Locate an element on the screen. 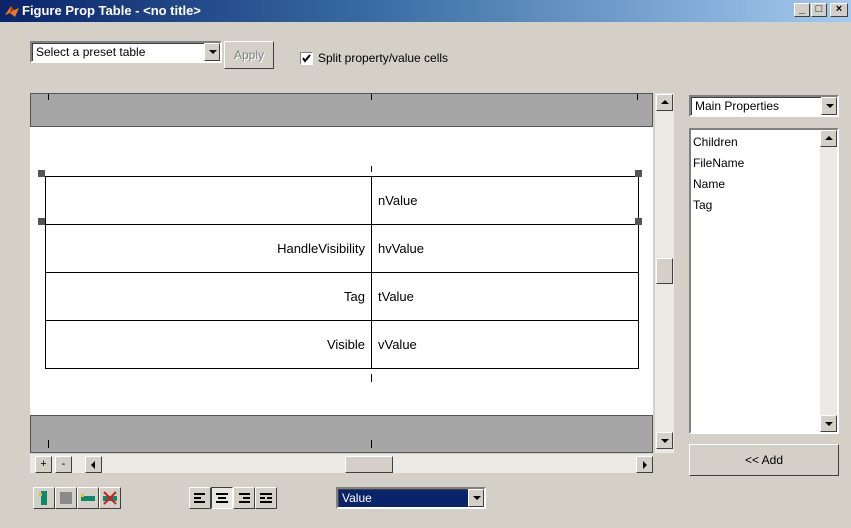 This screenshot has height=528, width=851. align-center-button is located at coordinates (222, 498).